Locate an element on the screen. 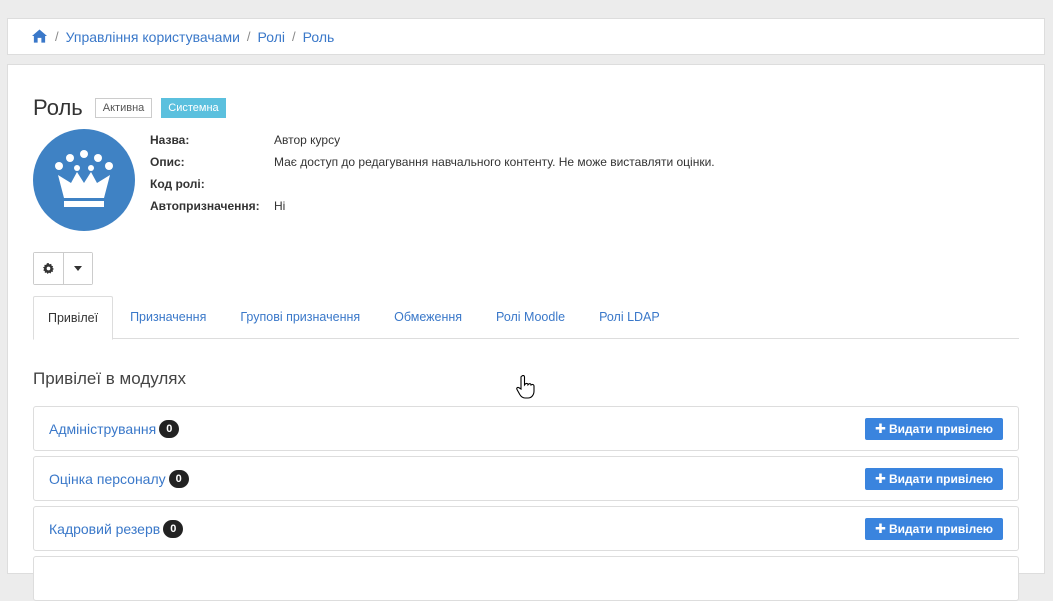 The image size is (1053, 601). status-badge-active: Активна is located at coordinates (123, 108).